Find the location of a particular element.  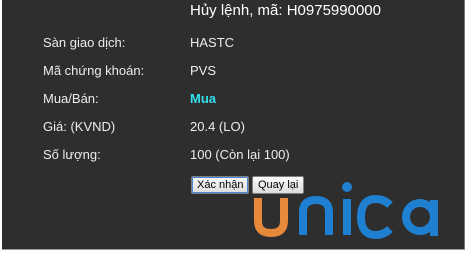

stock-code-label: Mã chứng khoán: is located at coordinates (94, 70).